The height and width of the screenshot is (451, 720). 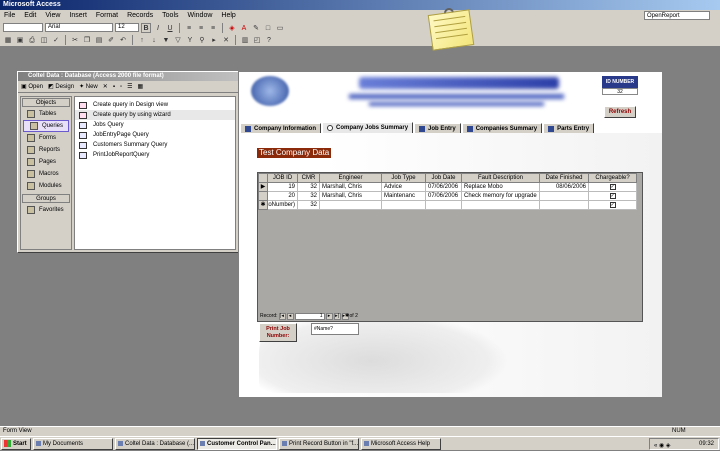 What do you see at coordinates (502, 128) in the screenshot?
I see `tab-companies-summary: Companies Summary` at bounding box center [502, 128].